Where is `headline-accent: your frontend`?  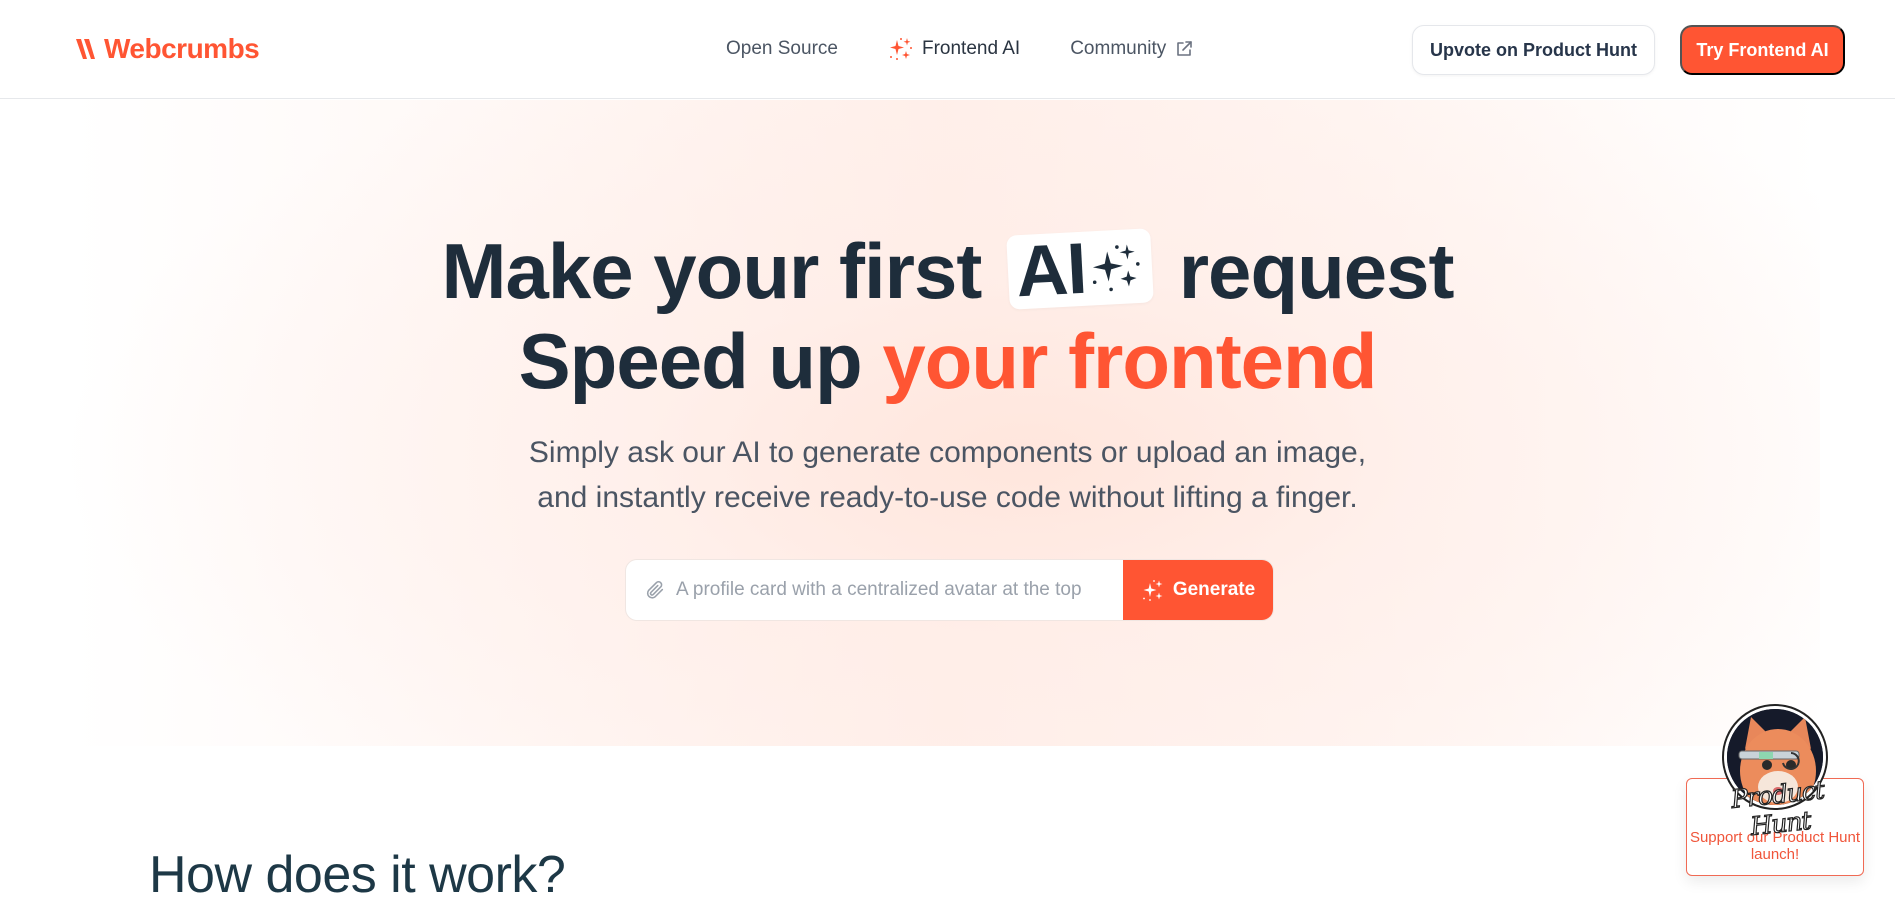
headline-accent: your frontend is located at coordinates (1129, 361).